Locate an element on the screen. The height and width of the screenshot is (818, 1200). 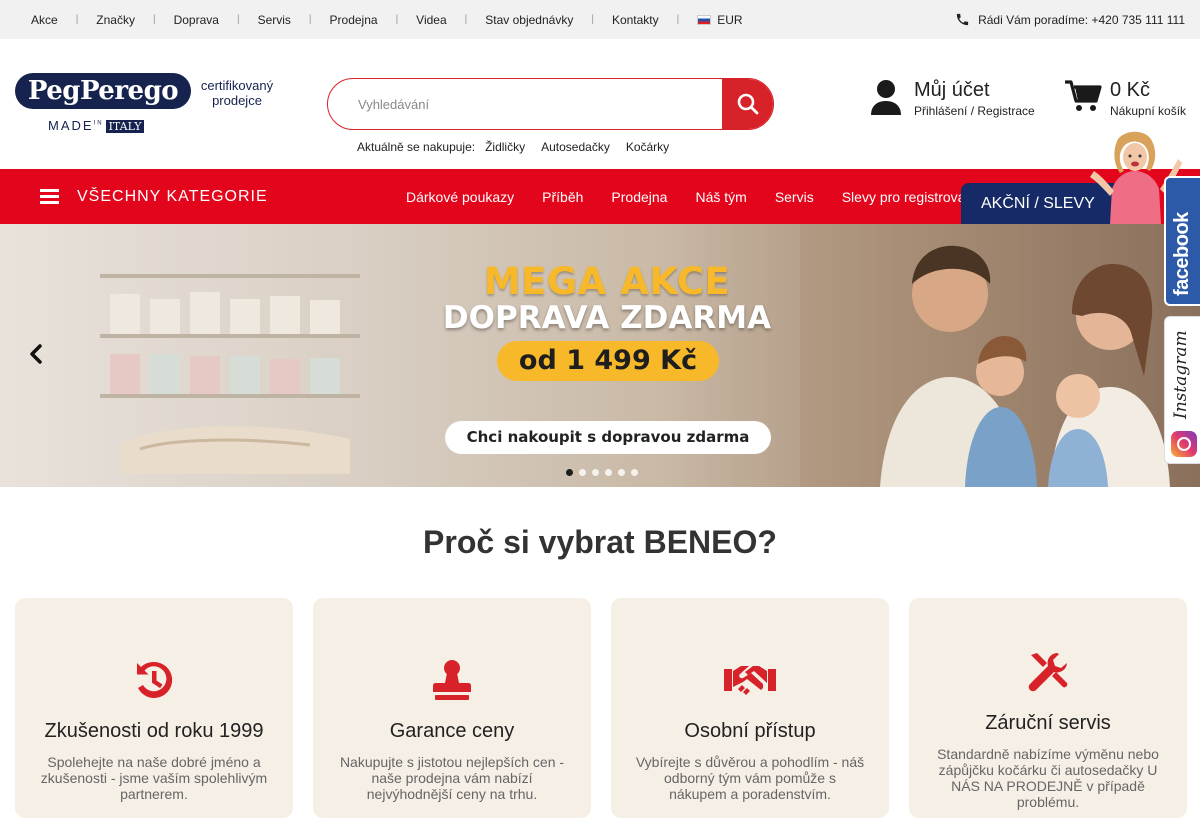
history-icon is located at coordinates (154, 680).